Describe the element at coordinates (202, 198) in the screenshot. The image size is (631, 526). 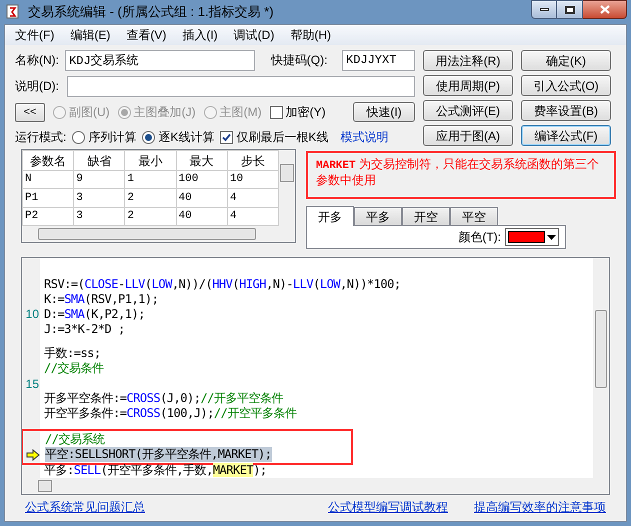
I see `table-cell: 40` at that location.